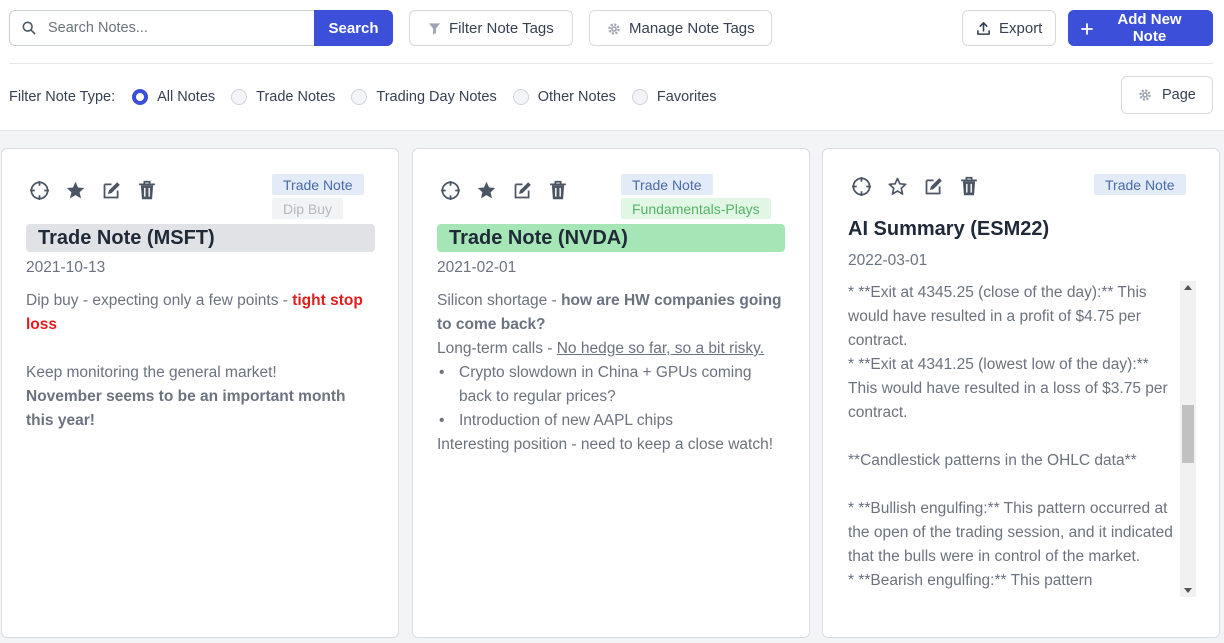 Image resolution: width=1224 pixels, height=643 pixels. I want to click on search-input, so click(168, 28).